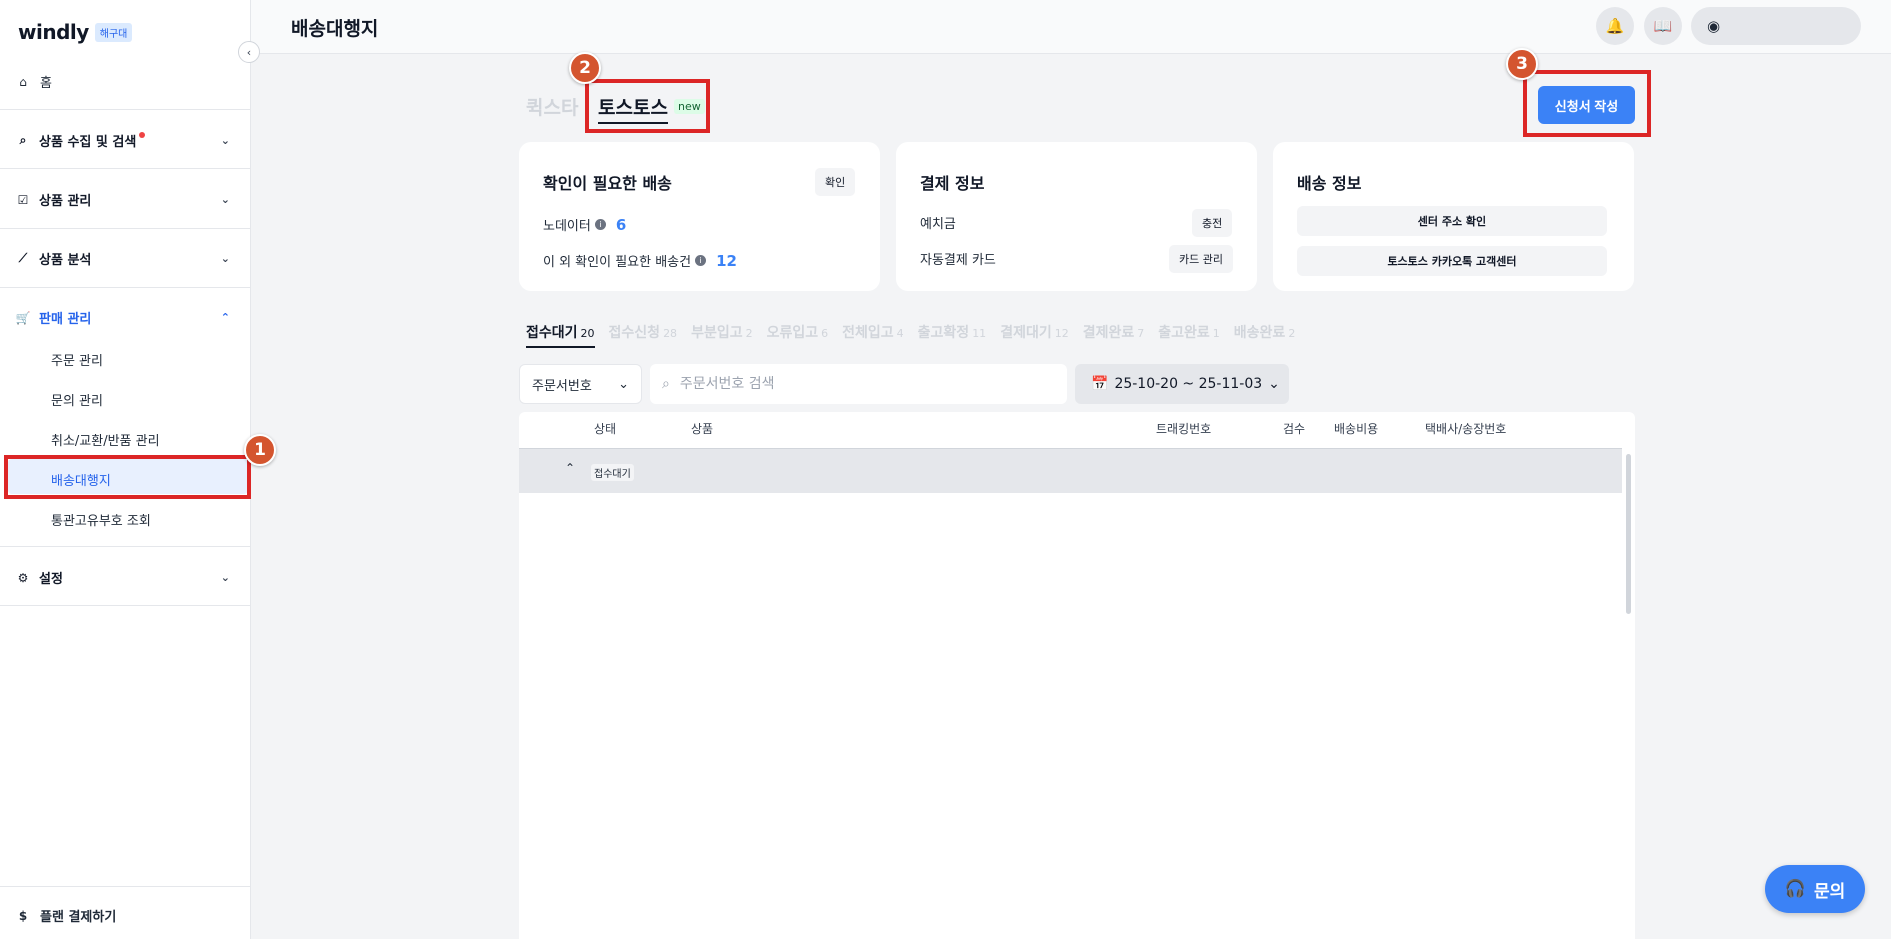  Describe the element at coordinates (113, 32) in the screenshot. I see `logo-badge: 해구대` at that location.